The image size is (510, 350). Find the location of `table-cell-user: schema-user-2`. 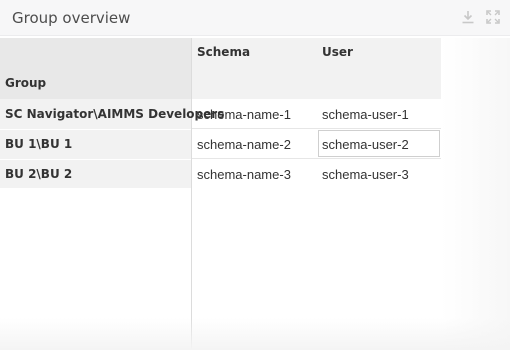

table-cell-user: schema-user-2 is located at coordinates (365, 144).